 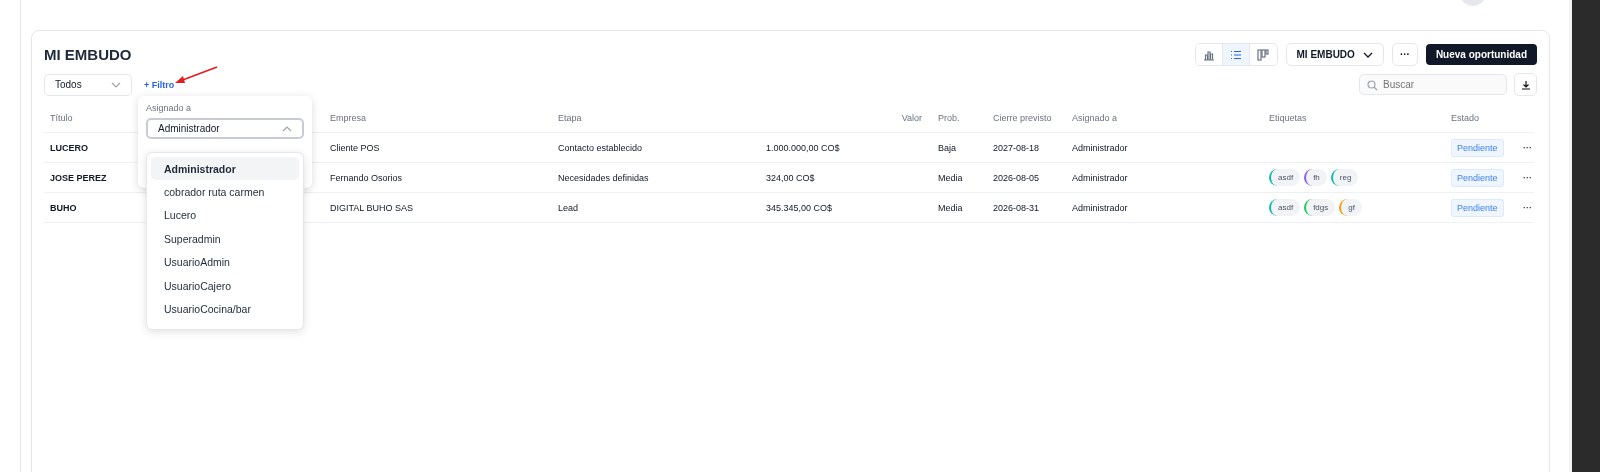 I want to click on table-cell-text: 2026-08-31, so click(x=1016, y=207).